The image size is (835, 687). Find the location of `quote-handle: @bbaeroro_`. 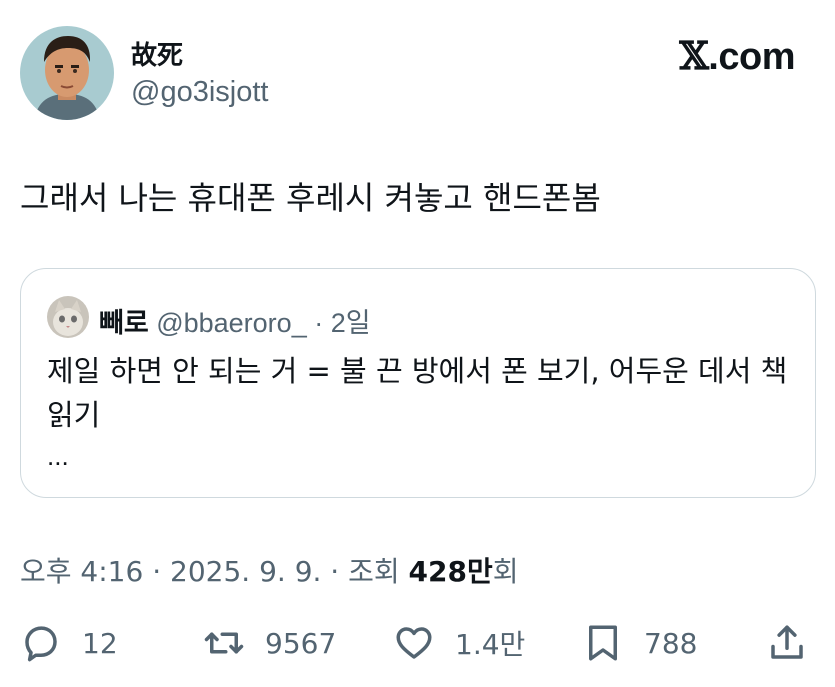

quote-handle: @bbaeroro_ is located at coordinates (231, 323).